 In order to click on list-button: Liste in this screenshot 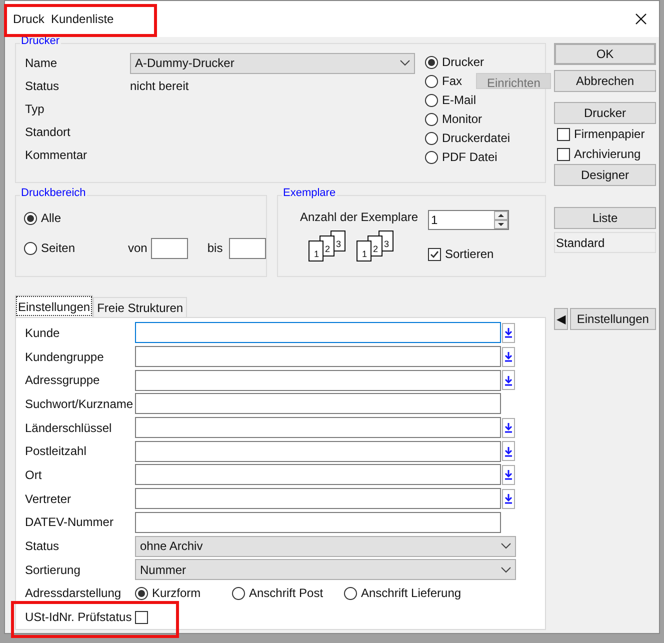, I will do `click(605, 218)`.